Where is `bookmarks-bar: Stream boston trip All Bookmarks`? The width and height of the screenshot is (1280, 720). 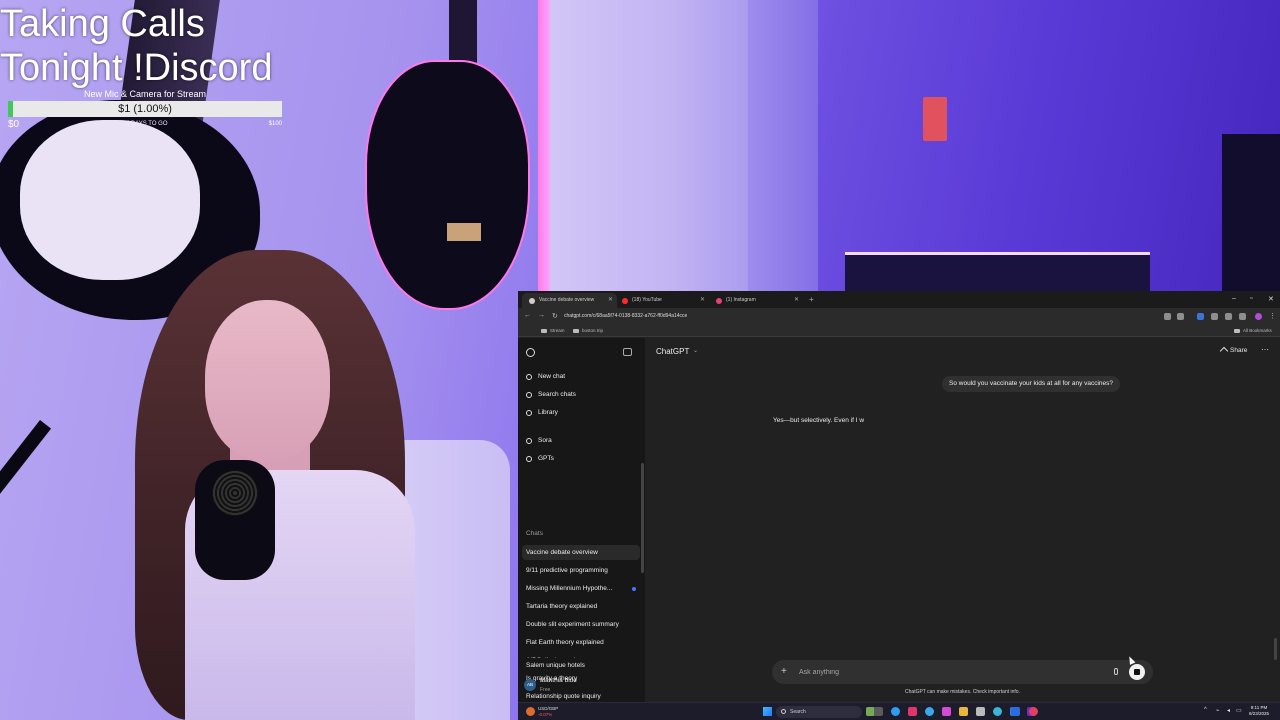
bookmarks-bar: Stream boston trip All Bookmarks is located at coordinates (899, 331).